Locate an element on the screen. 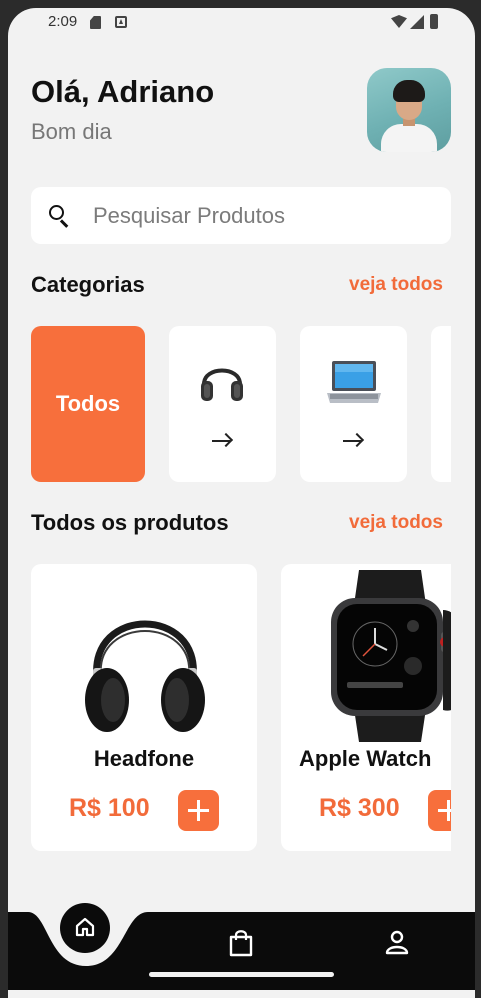  nav-profile-button is located at coordinates (397, 943).